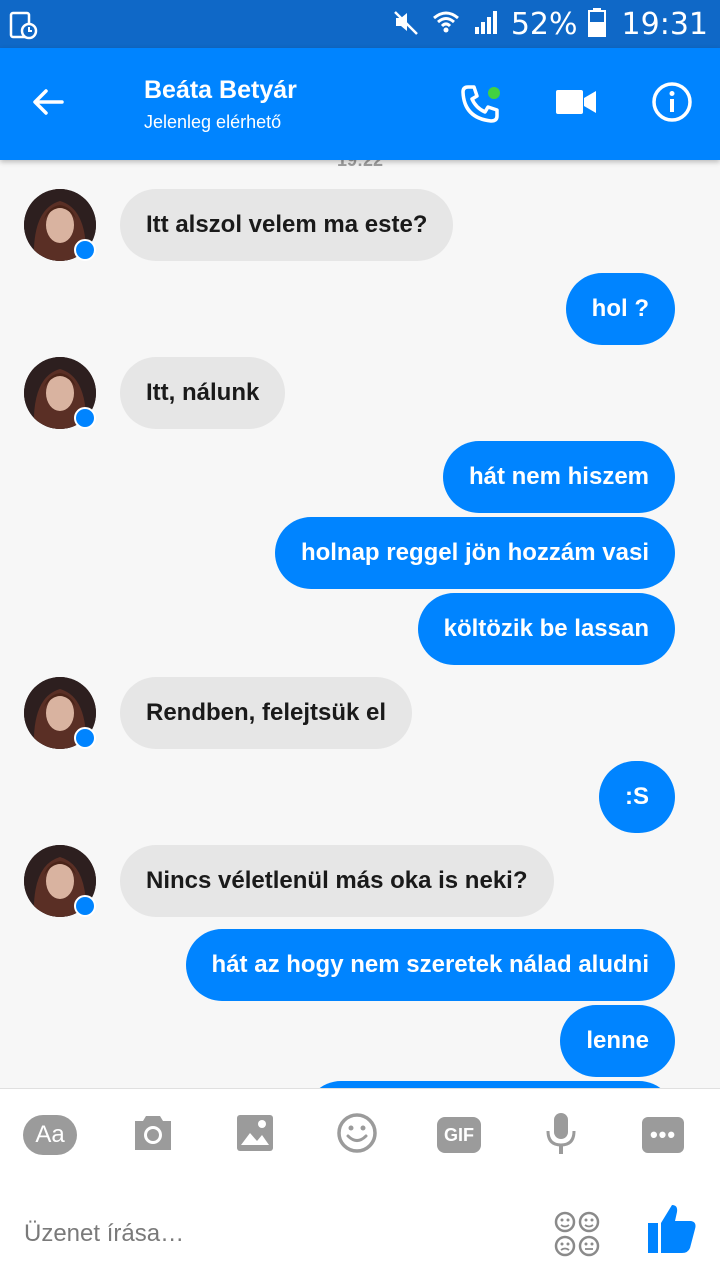  I want to click on signal-icon, so click(486, 24).